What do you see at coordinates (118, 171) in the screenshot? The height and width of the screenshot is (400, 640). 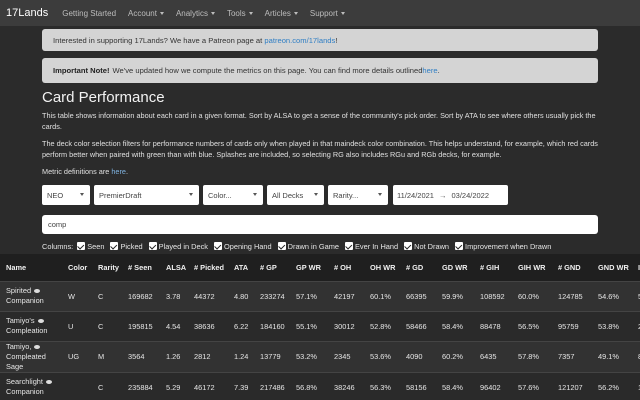 I see `metric-definitions-link: here` at bounding box center [118, 171].